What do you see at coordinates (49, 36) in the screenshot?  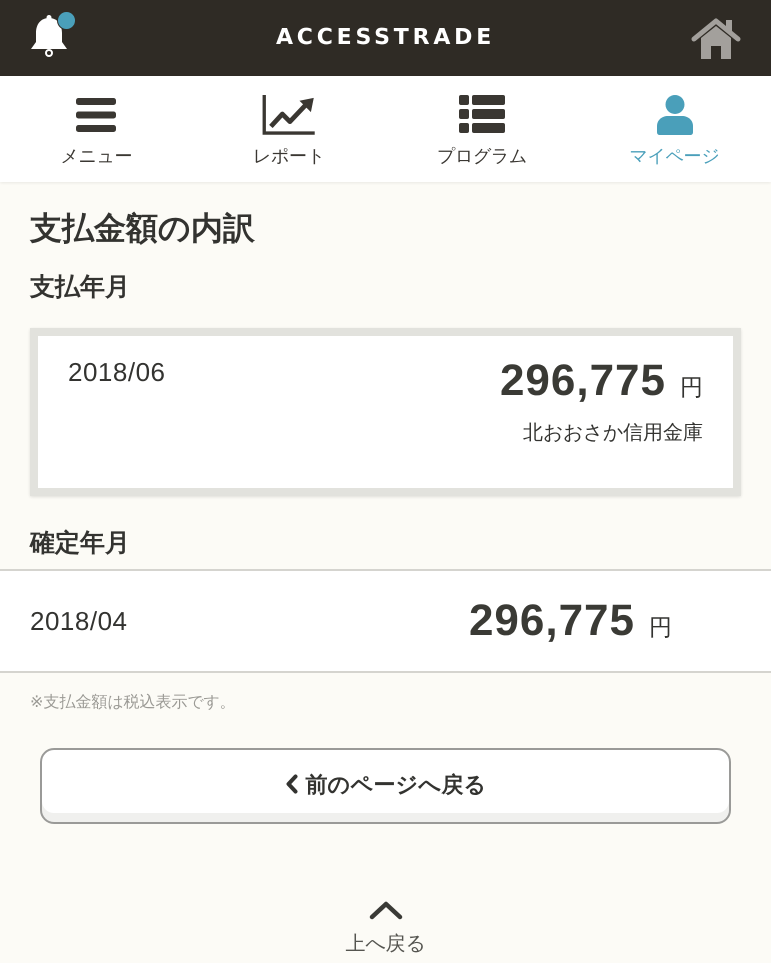 I see `bell-icon` at bounding box center [49, 36].